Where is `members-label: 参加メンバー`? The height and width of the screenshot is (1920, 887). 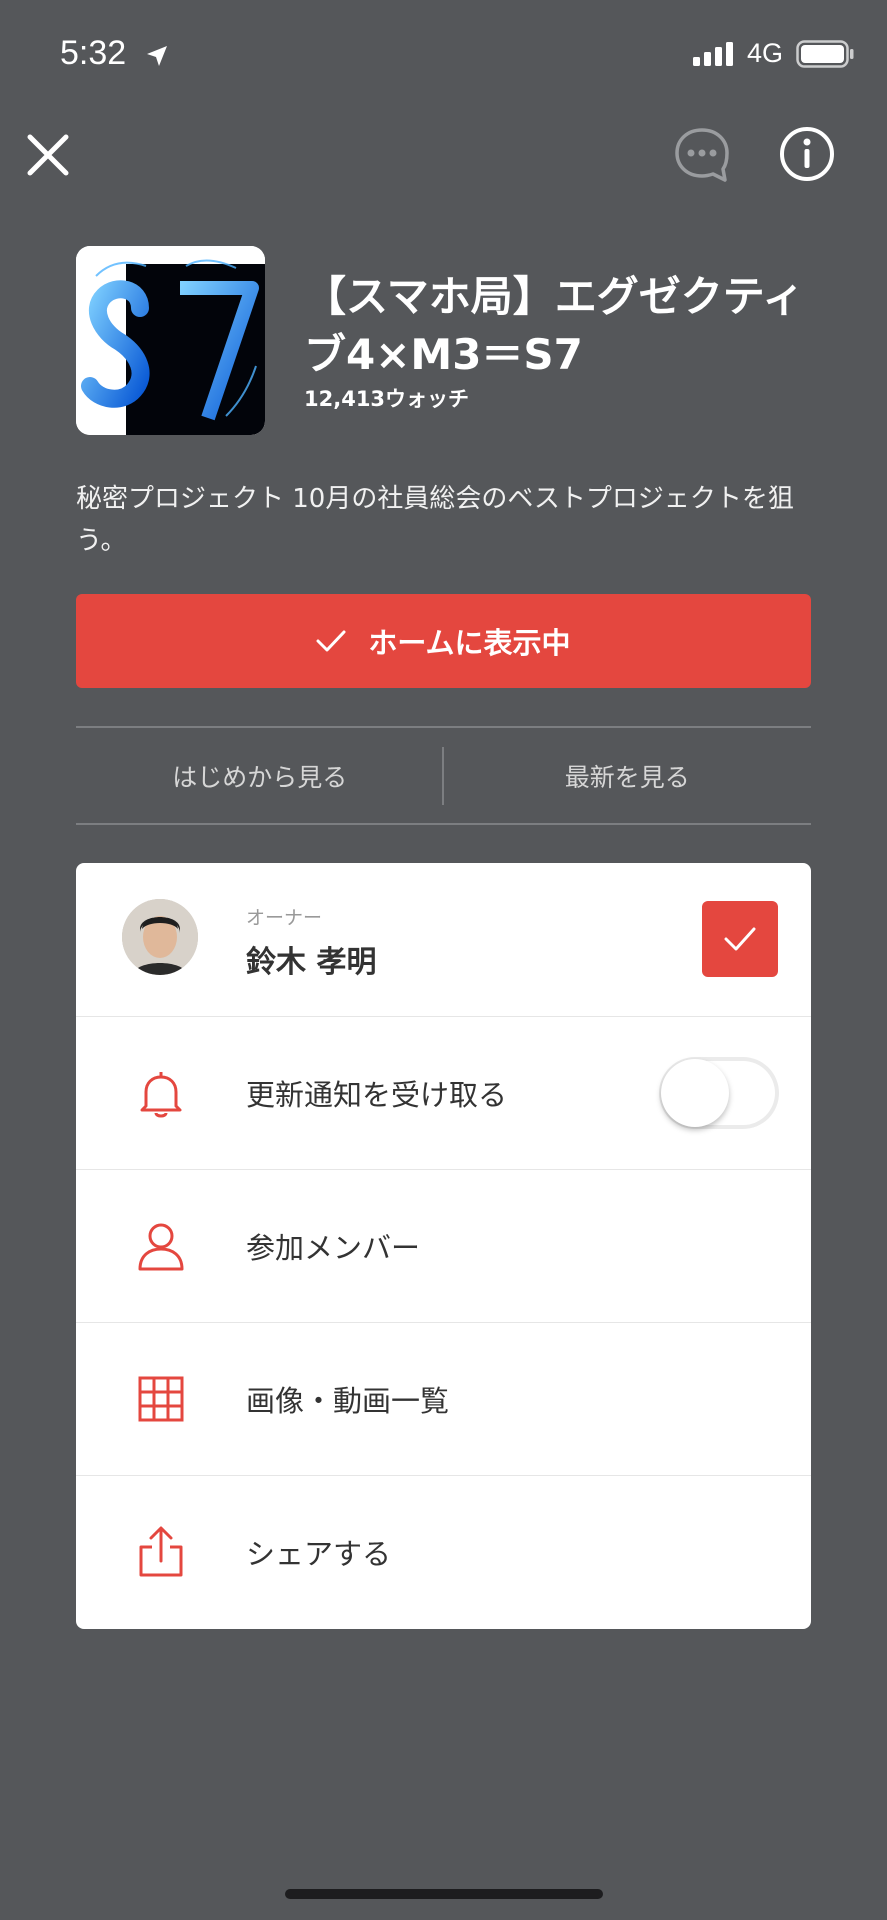
members-label: 参加メンバー is located at coordinates (333, 1247).